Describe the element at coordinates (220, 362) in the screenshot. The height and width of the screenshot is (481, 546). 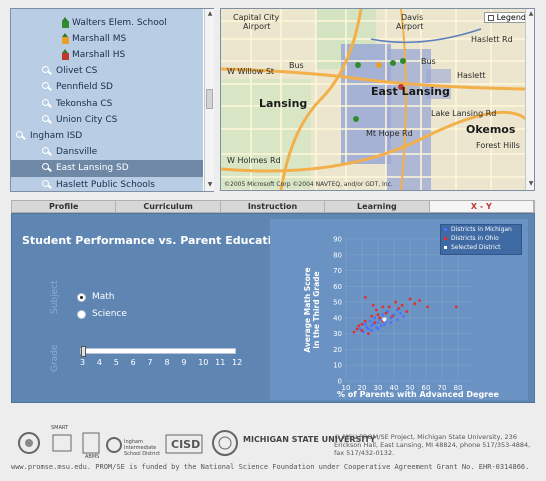
I see `grade-tick-label: 11` at that location.